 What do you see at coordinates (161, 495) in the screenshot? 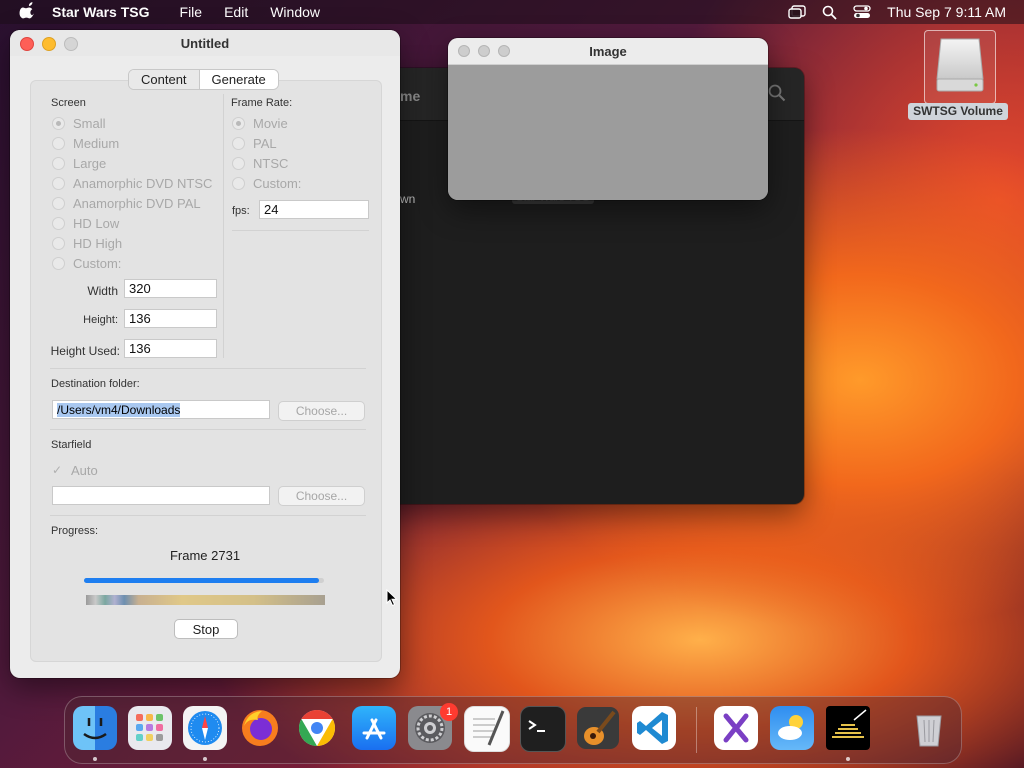
I see `starfield-path-field` at bounding box center [161, 495].